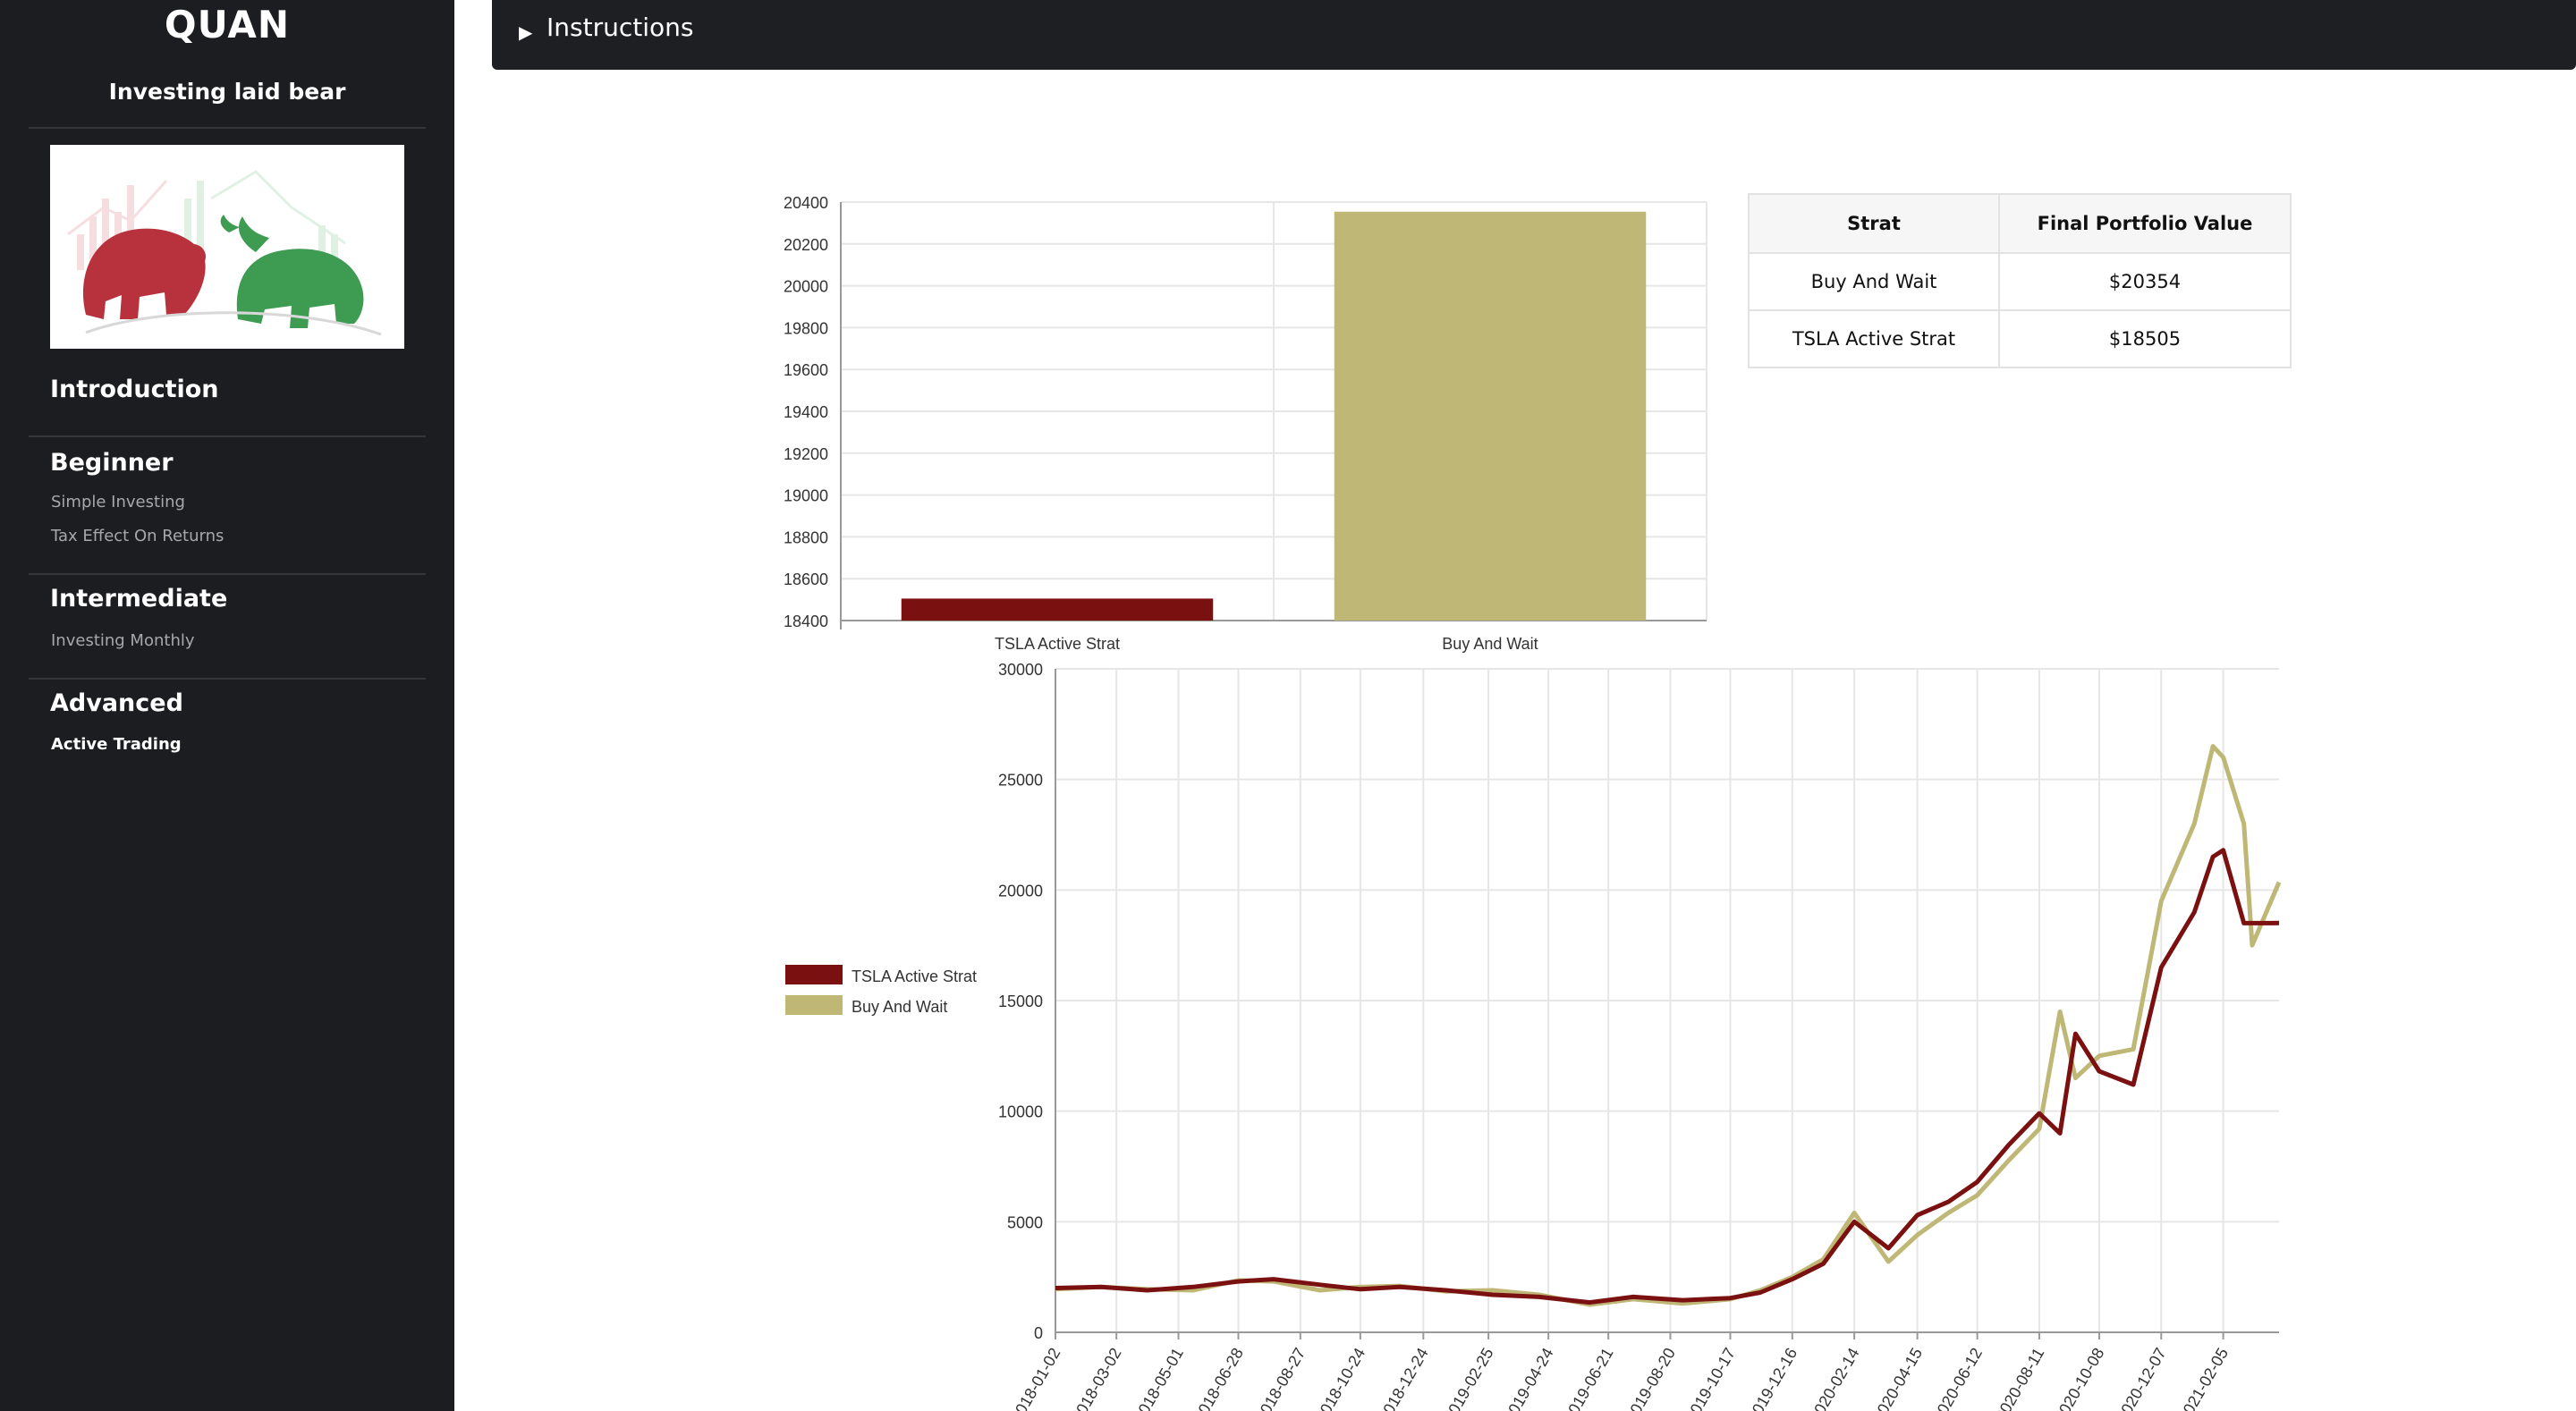 The image size is (2576, 1411). What do you see at coordinates (1834, 1378) in the screenshot?
I see `line-x-tick-label: 2020-02-14` at bounding box center [1834, 1378].